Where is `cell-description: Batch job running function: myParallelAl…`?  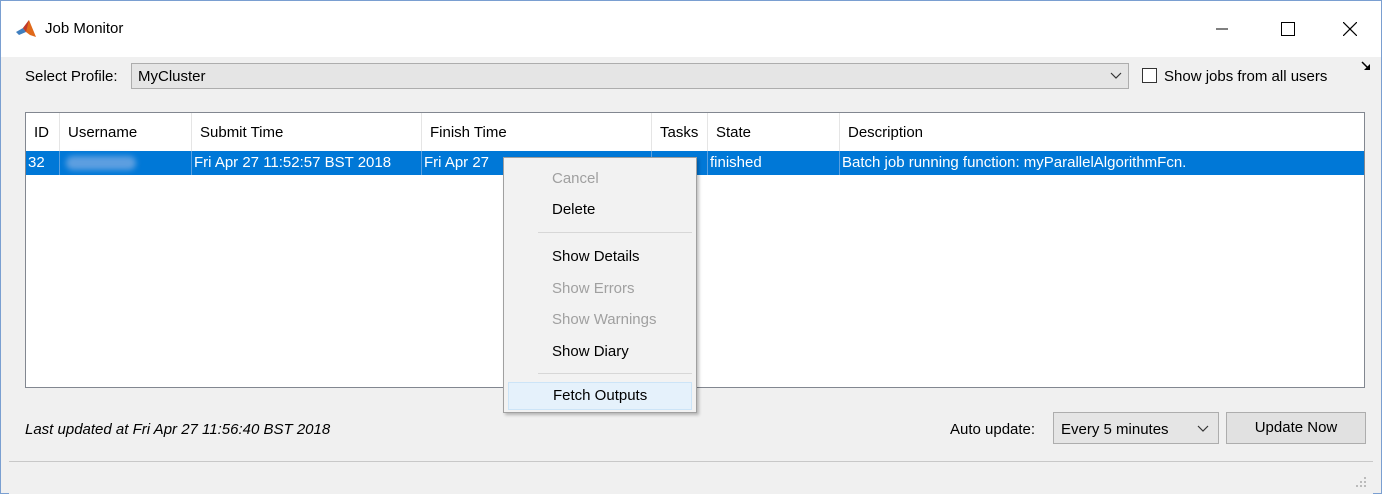 cell-description: Batch job running function: myParallelAl… is located at coordinates (1014, 162).